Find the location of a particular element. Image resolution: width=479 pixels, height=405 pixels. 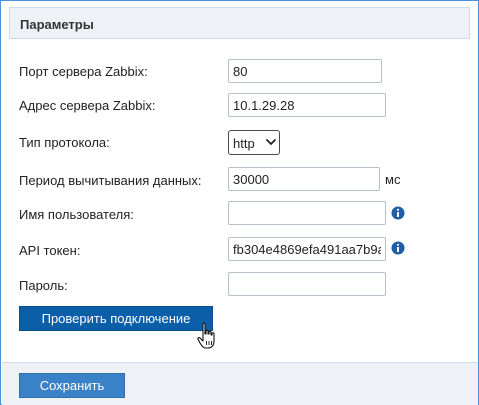

api-token-label: API токен: is located at coordinates (50, 250).